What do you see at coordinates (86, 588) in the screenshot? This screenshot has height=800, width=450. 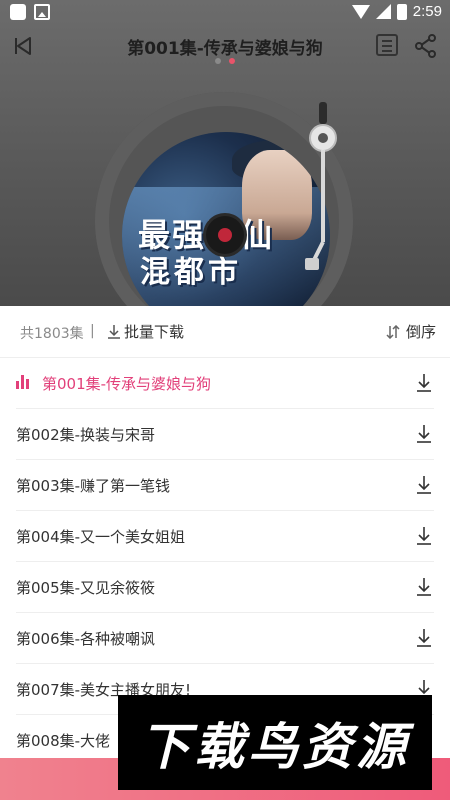 I see `episode-title: 第005集-又见余筱筱` at bounding box center [86, 588].